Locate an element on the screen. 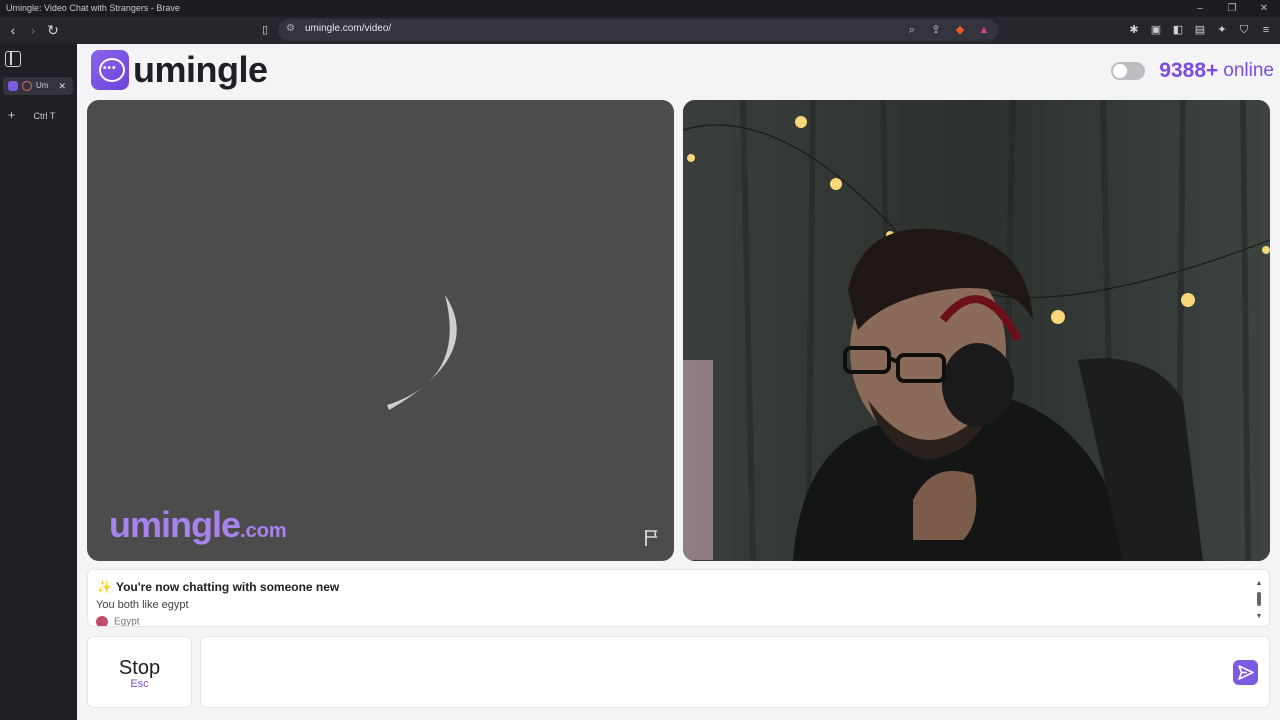 The image size is (1280, 720). stop-button: Stop Esc is located at coordinates (139, 672).